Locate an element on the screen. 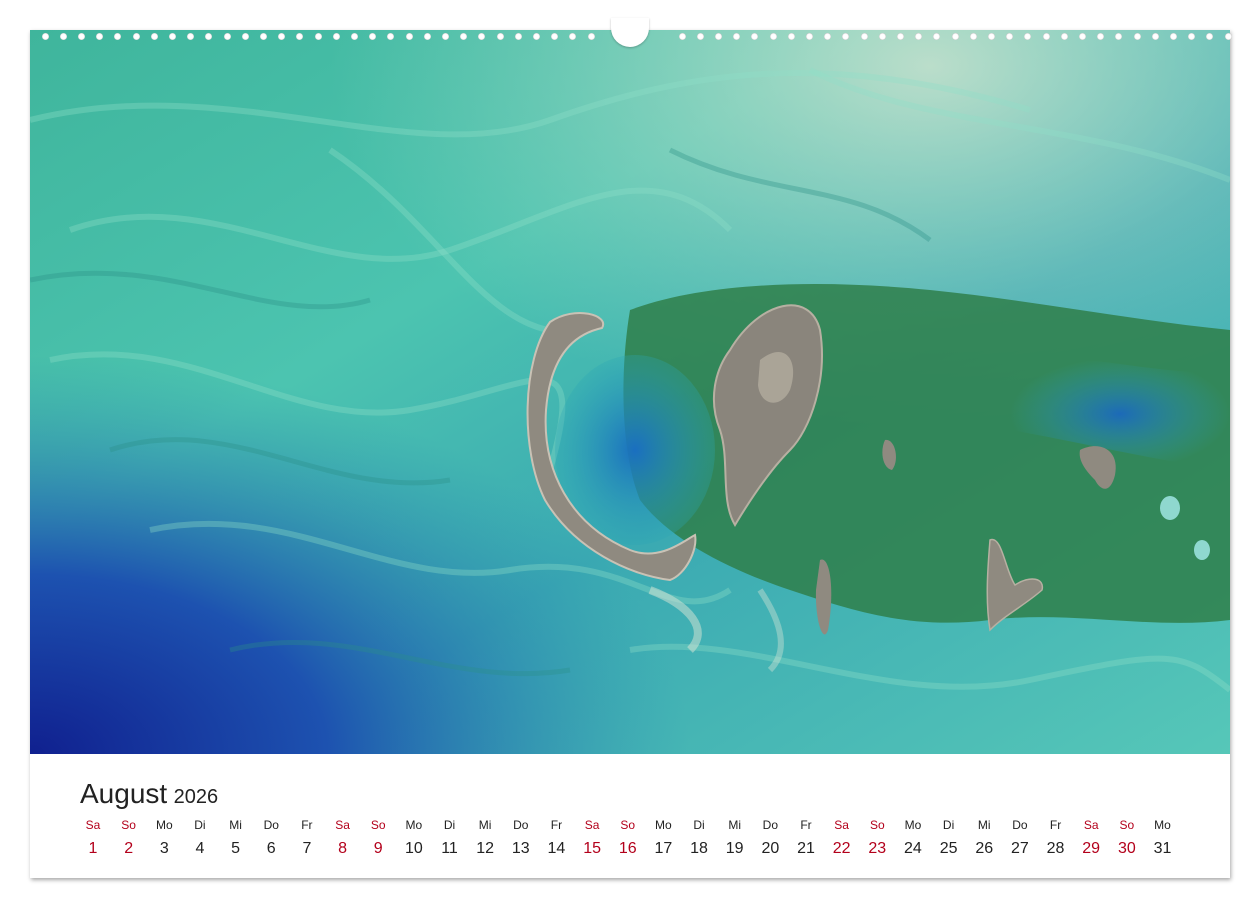 The height and width of the screenshot is (908, 1260). day-number: 5 is located at coordinates (236, 848).